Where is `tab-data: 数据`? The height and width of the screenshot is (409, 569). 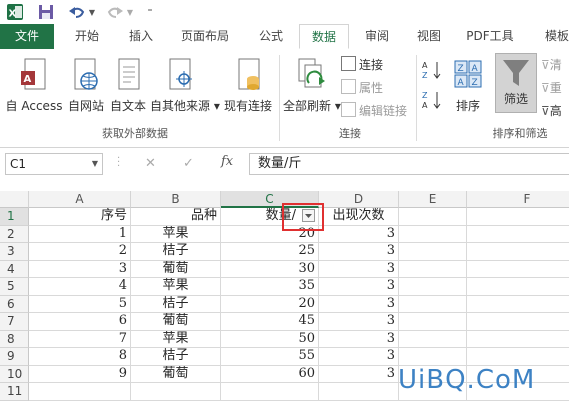 tab-data: 数据 is located at coordinates (324, 36).